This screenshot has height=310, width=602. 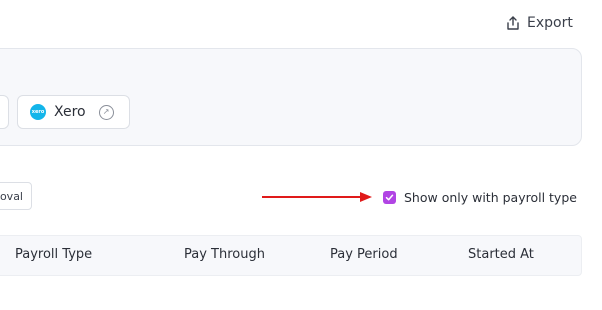 What do you see at coordinates (513, 23) in the screenshot?
I see `export-icon` at bounding box center [513, 23].